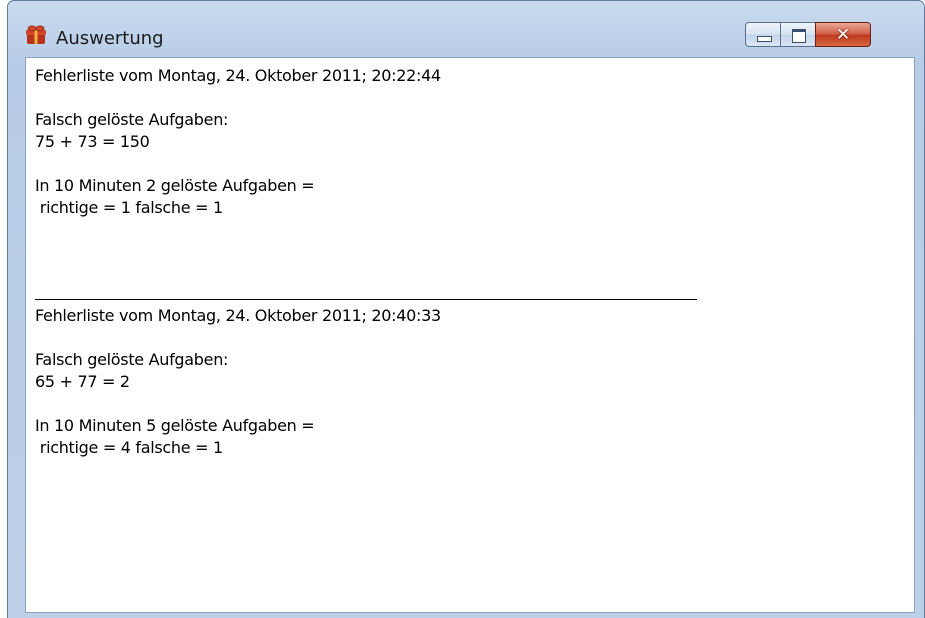  I want to click on window-title: Auswertung, so click(110, 38).